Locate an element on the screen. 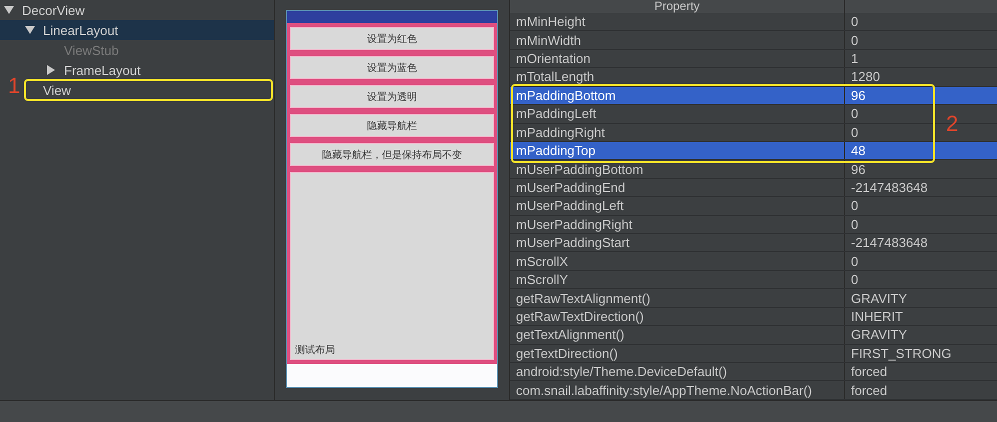 This screenshot has width=997, height=422. property-value: 1280 is located at coordinates (865, 77).